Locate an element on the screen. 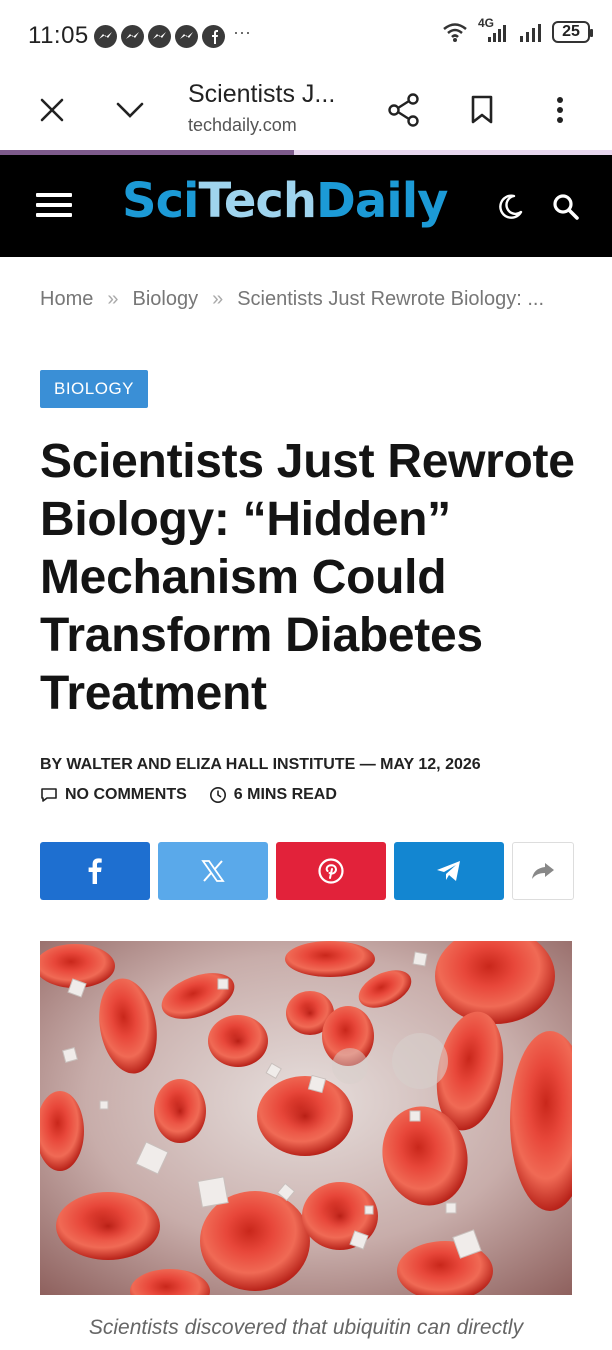  logo-daily: Daily is located at coordinates (382, 201).